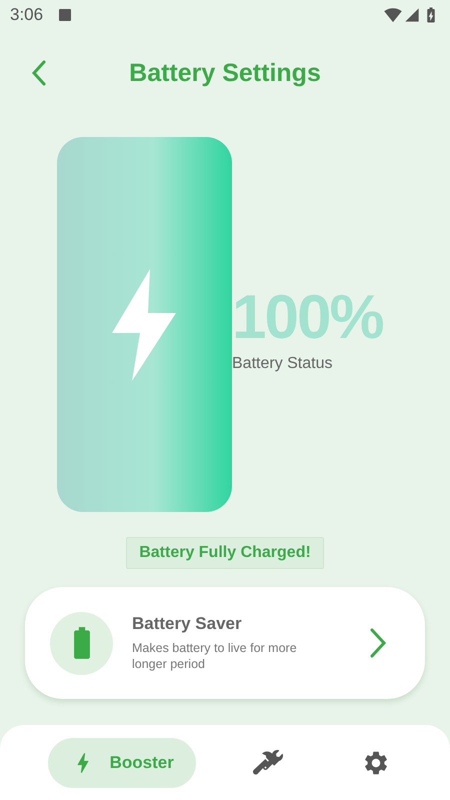 Image resolution: width=450 pixels, height=800 pixels. What do you see at coordinates (225, 73) in the screenshot?
I see `page-title: Battery Settings` at bounding box center [225, 73].